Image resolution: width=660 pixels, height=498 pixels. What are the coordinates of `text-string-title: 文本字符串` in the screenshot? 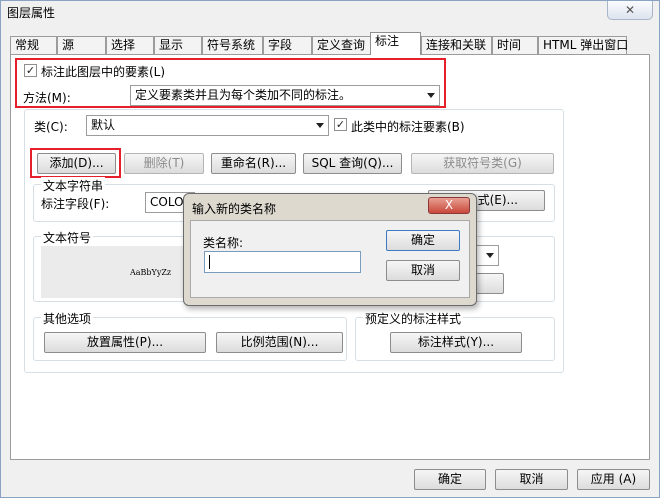 It's located at (73, 185).